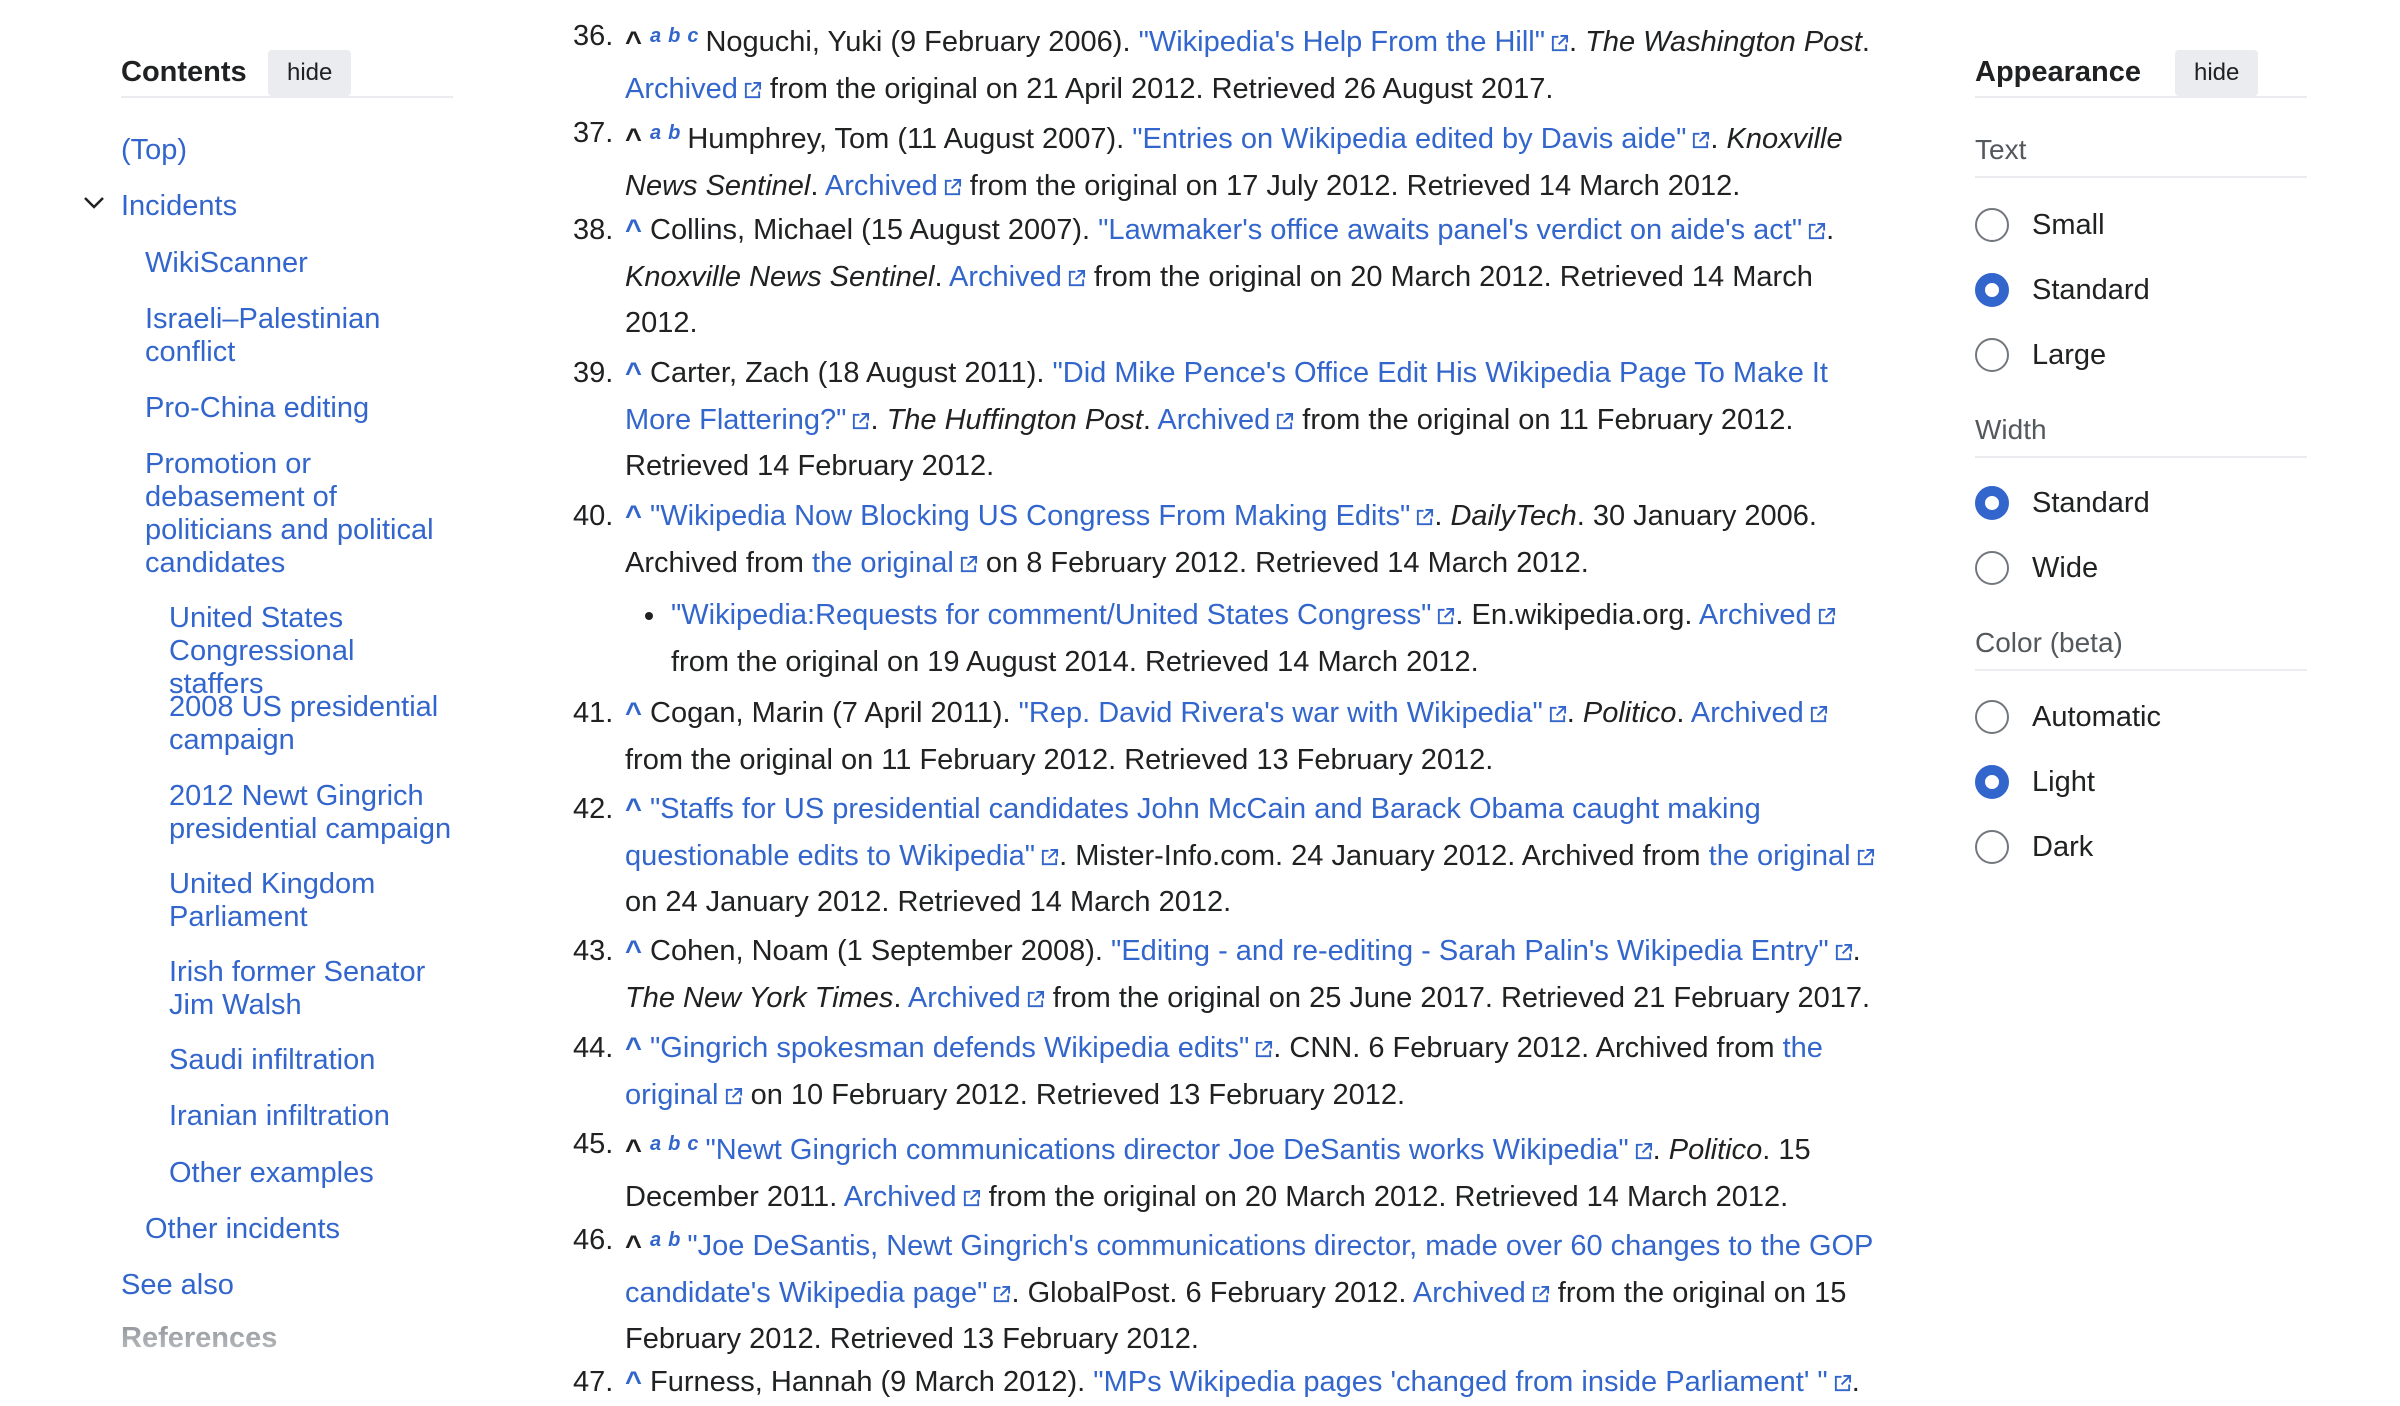  Describe the element at coordinates (806, 1293) in the screenshot. I see `reference-title-link: candidate's Wikipedia page"` at that location.